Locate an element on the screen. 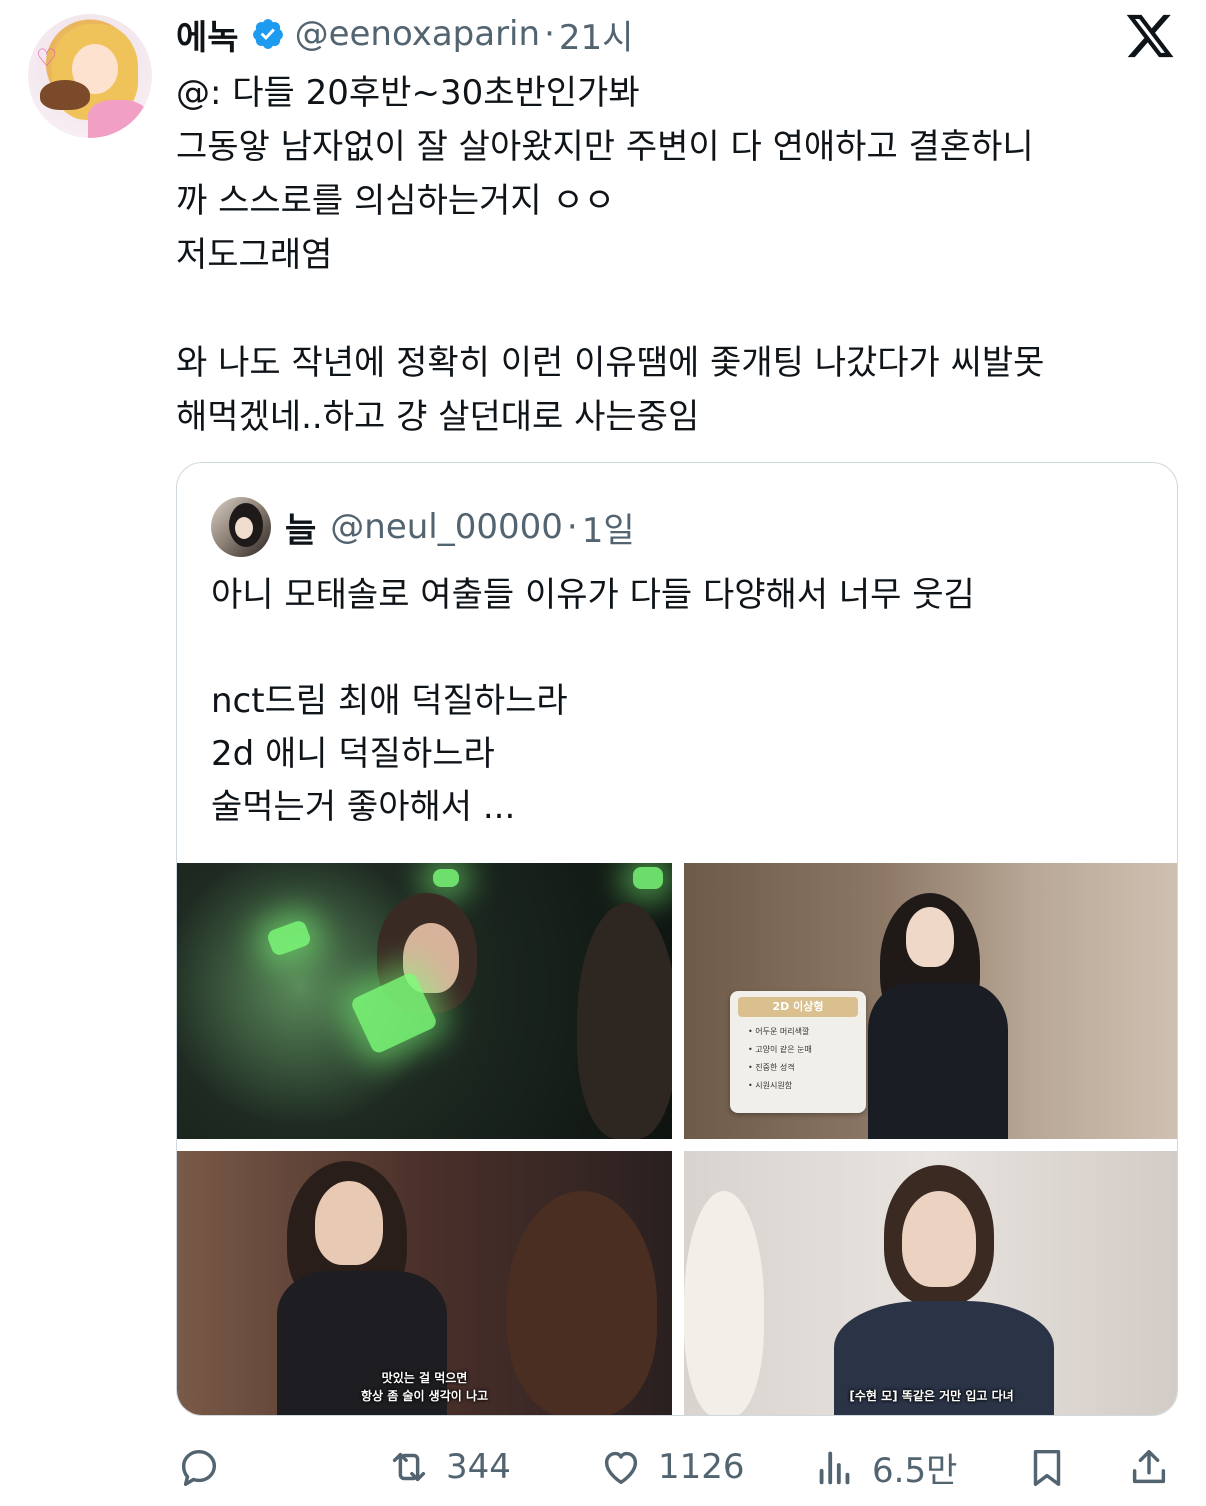 This screenshot has height=1506, width=1206. mother-partial is located at coordinates (724, 1303).